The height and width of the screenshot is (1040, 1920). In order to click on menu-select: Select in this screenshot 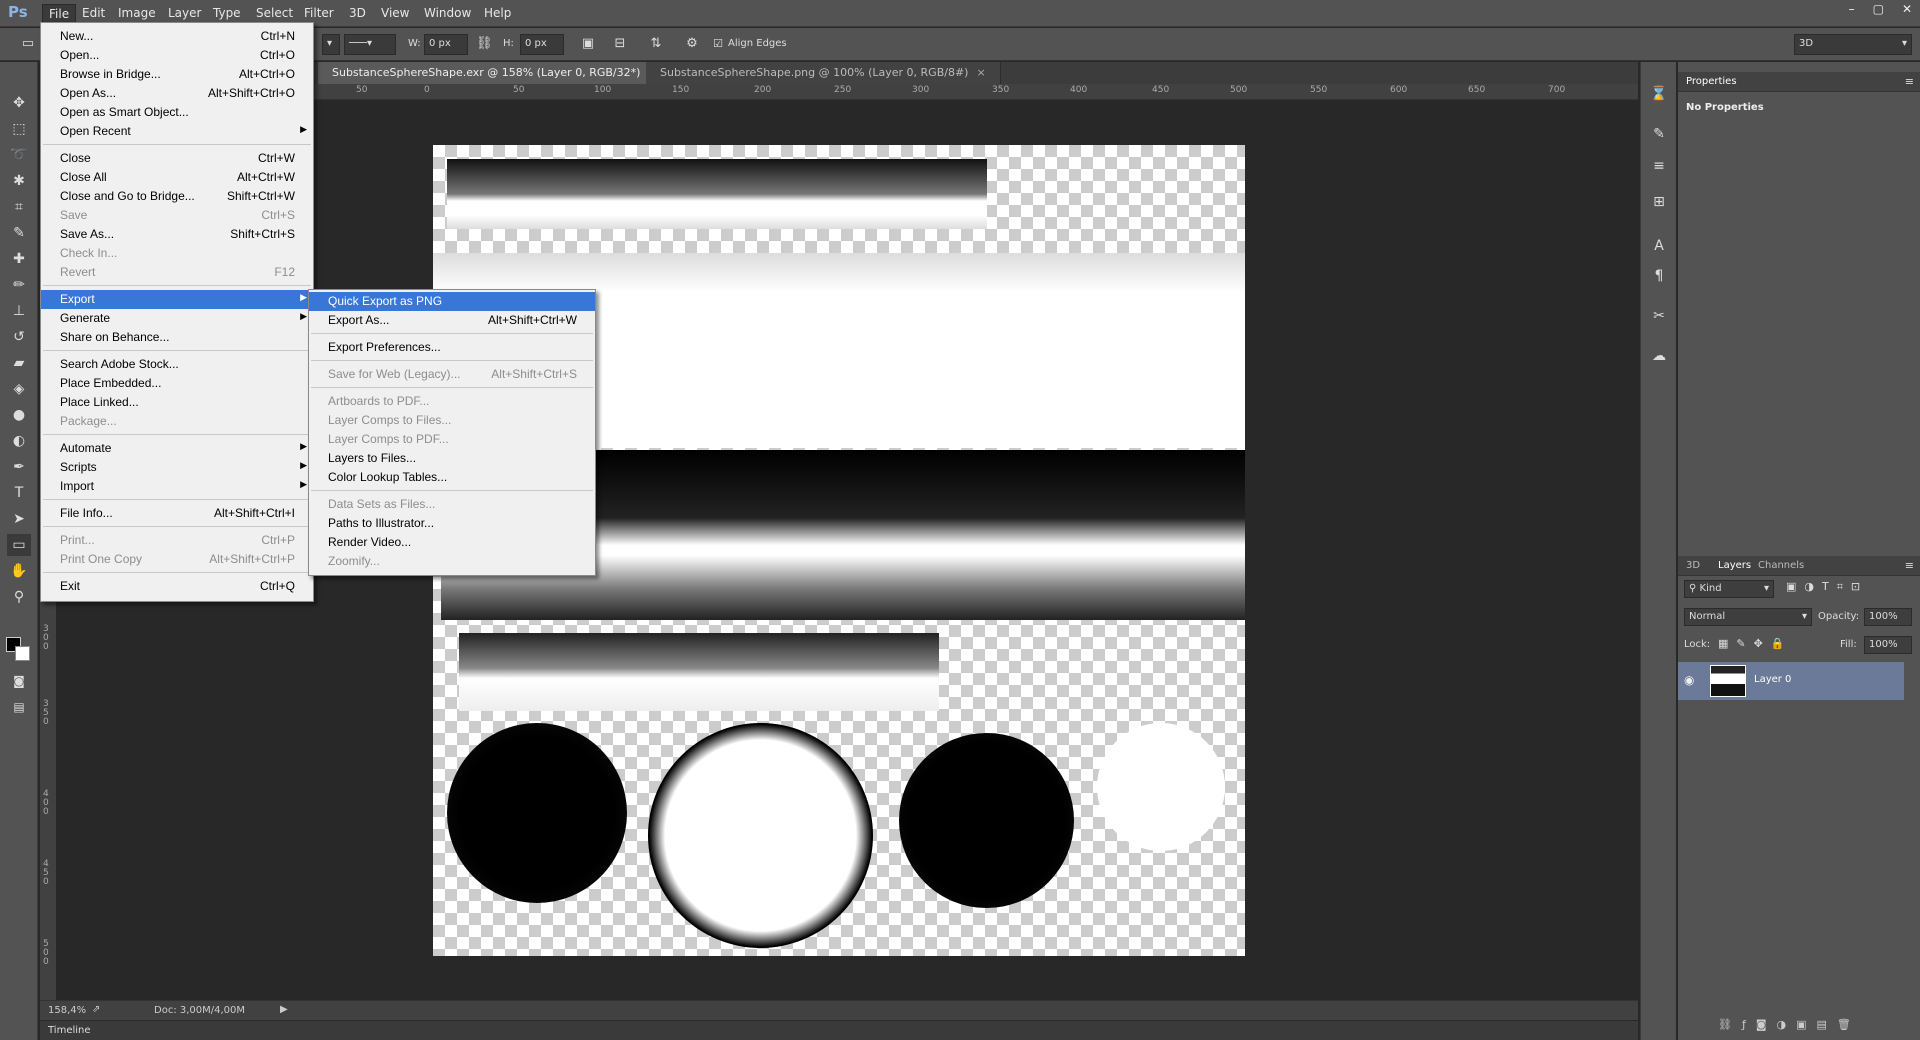, I will do `click(274, 13)`.